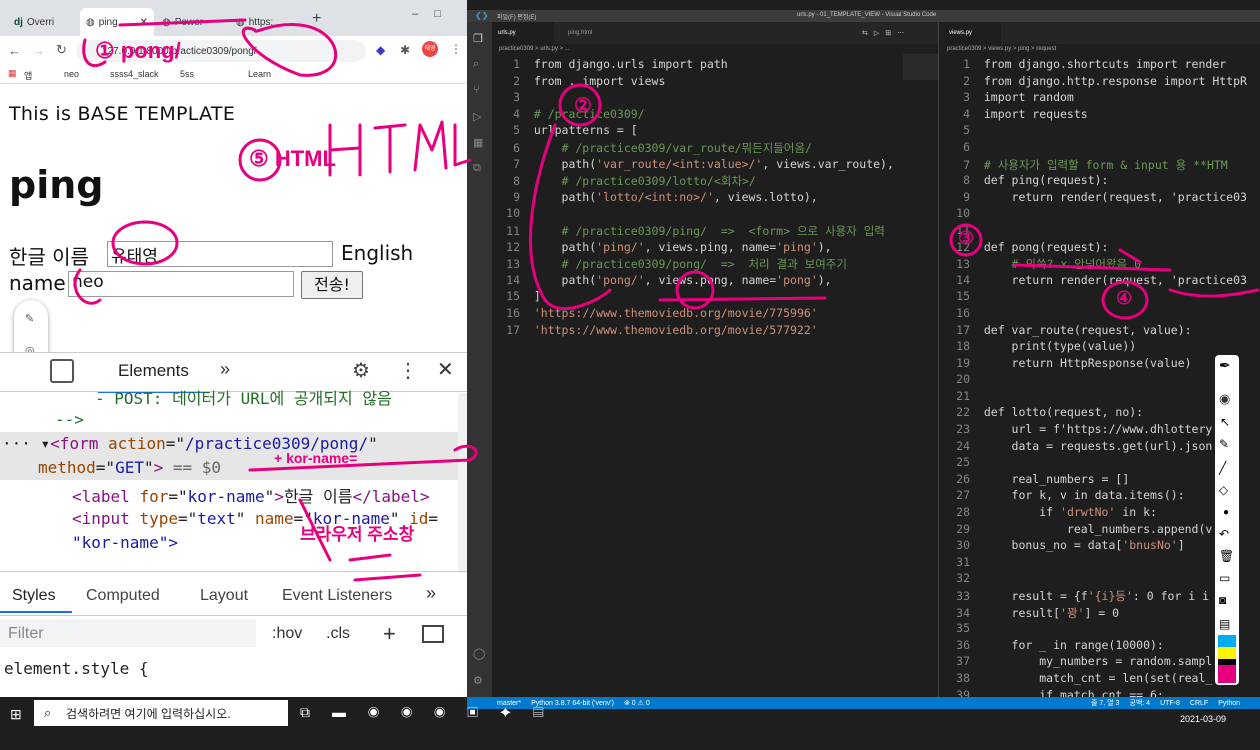 This screenshot has height=750, width=1260. I want to click on annotation-2: ②, so click(583, 106).